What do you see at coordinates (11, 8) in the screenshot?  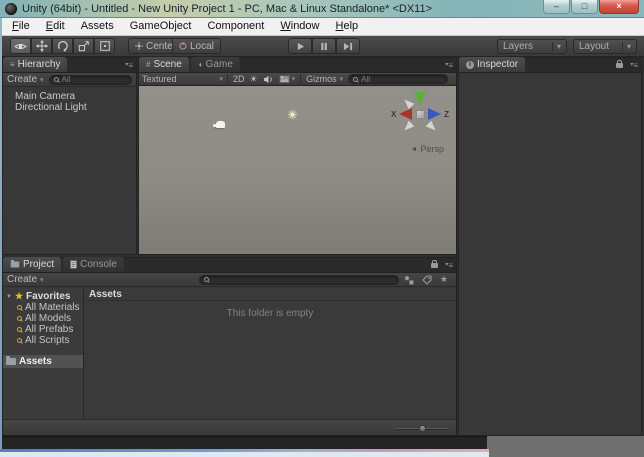 I see `unity-logo-icon` at bounding box center [11, 8].